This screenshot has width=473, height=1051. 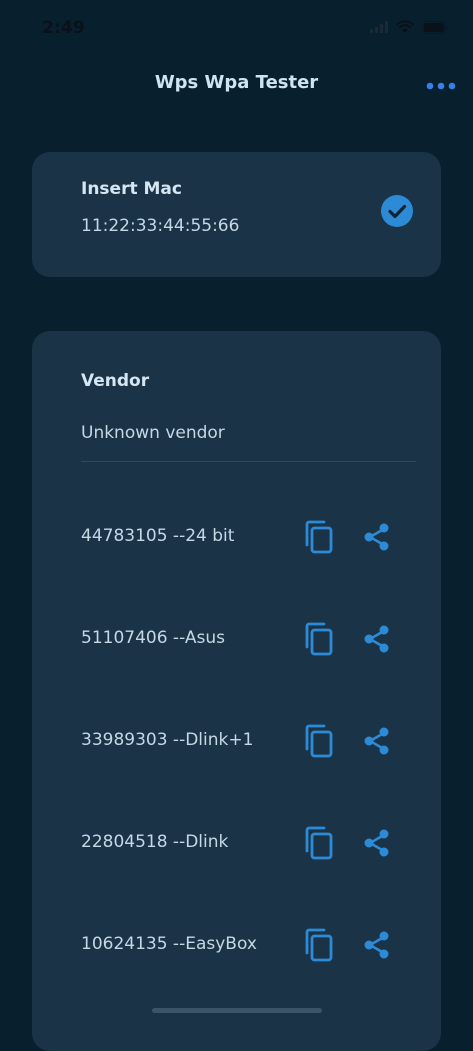 What do you see at coordinates (236, 843) in the screenshot?
I see `pin-row: 22804518 --Dlink` at bounding box center [236, 843].